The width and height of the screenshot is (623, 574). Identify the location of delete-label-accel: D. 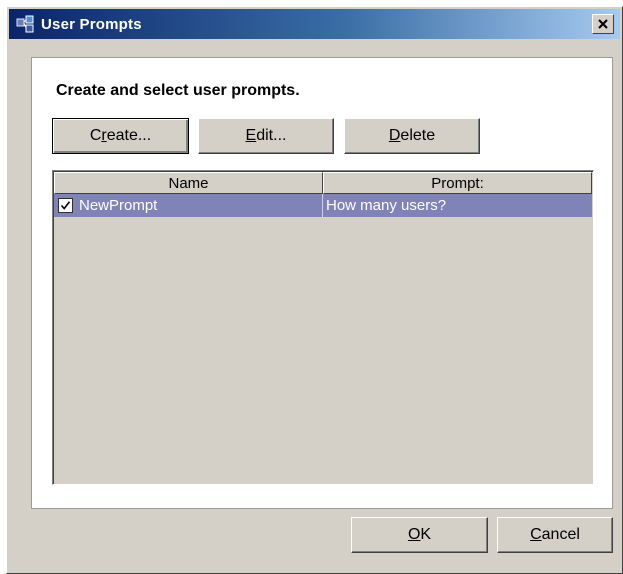
(394, 135).